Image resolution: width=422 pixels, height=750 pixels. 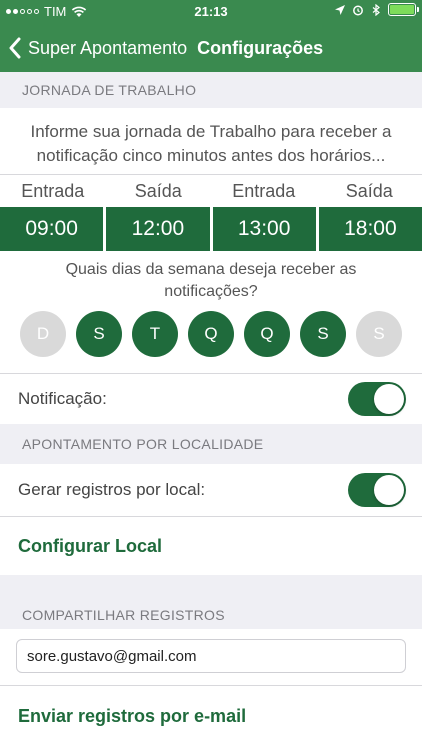 I want to click on time-buttons: 09:00 12:00 13:00 18:00, so click(x=211, y=229).